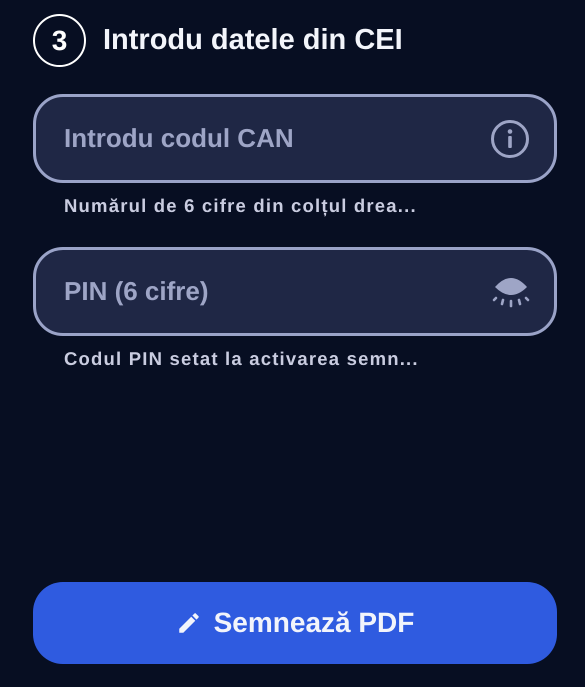 The height and width of the screenshot is (687, 585). What do you see at coordinates (59, 40) in the screenshot?
I see `step-number: 3` at bounding box center [59, 40].